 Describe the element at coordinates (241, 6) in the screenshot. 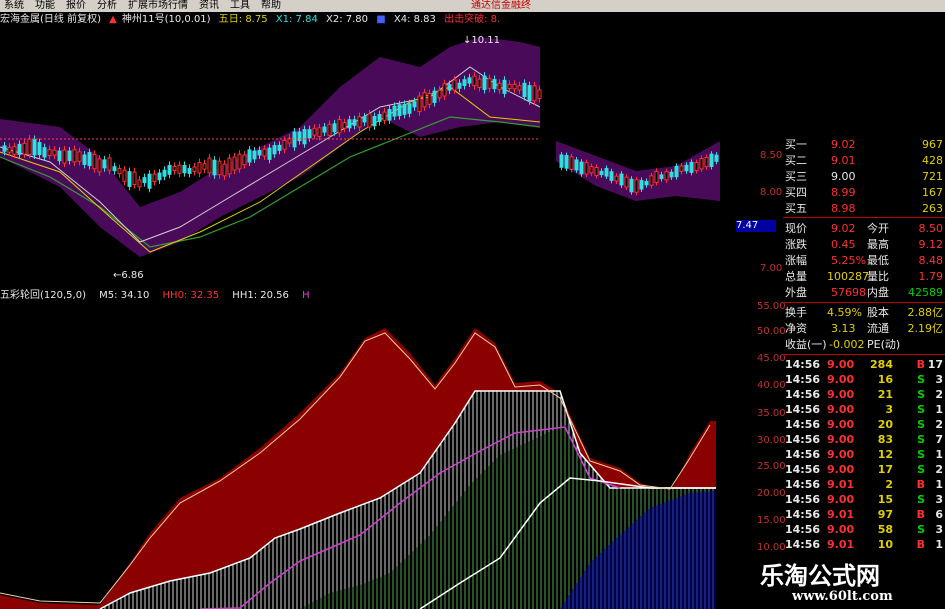

I see `menu-tools: 工具` at that location.